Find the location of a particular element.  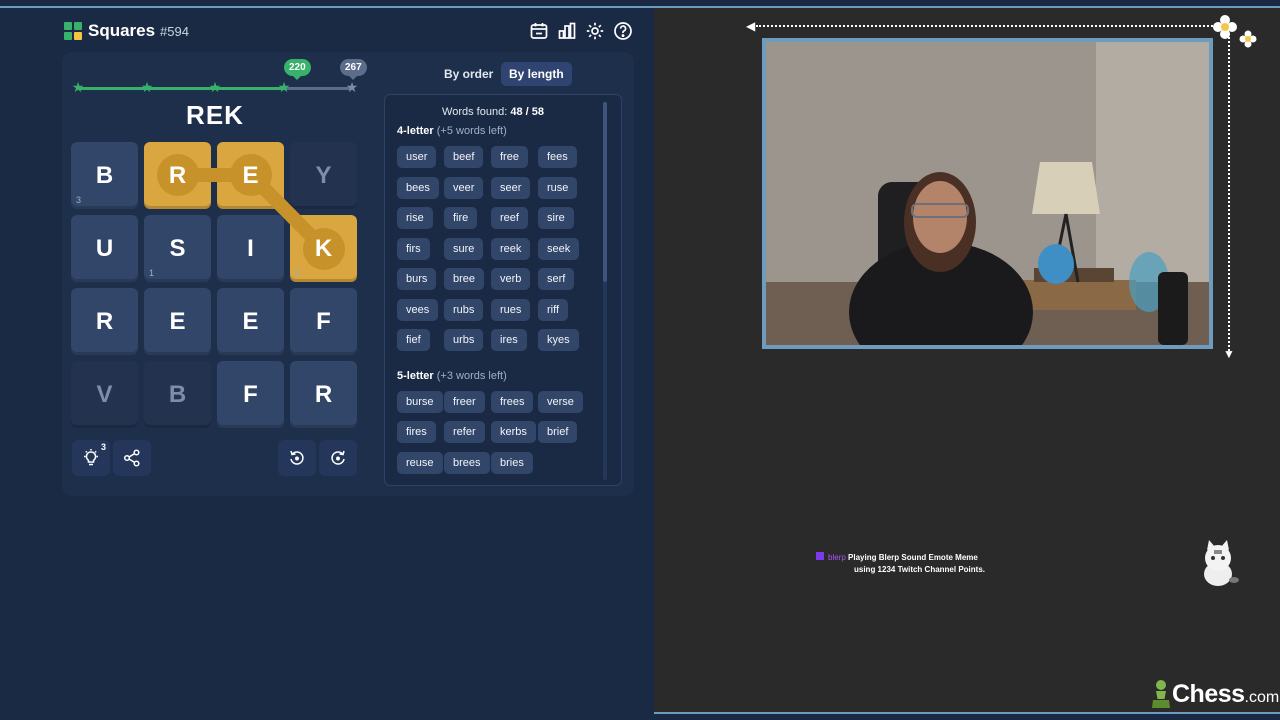

tile-letter: F is located at coordinates (323, 321).